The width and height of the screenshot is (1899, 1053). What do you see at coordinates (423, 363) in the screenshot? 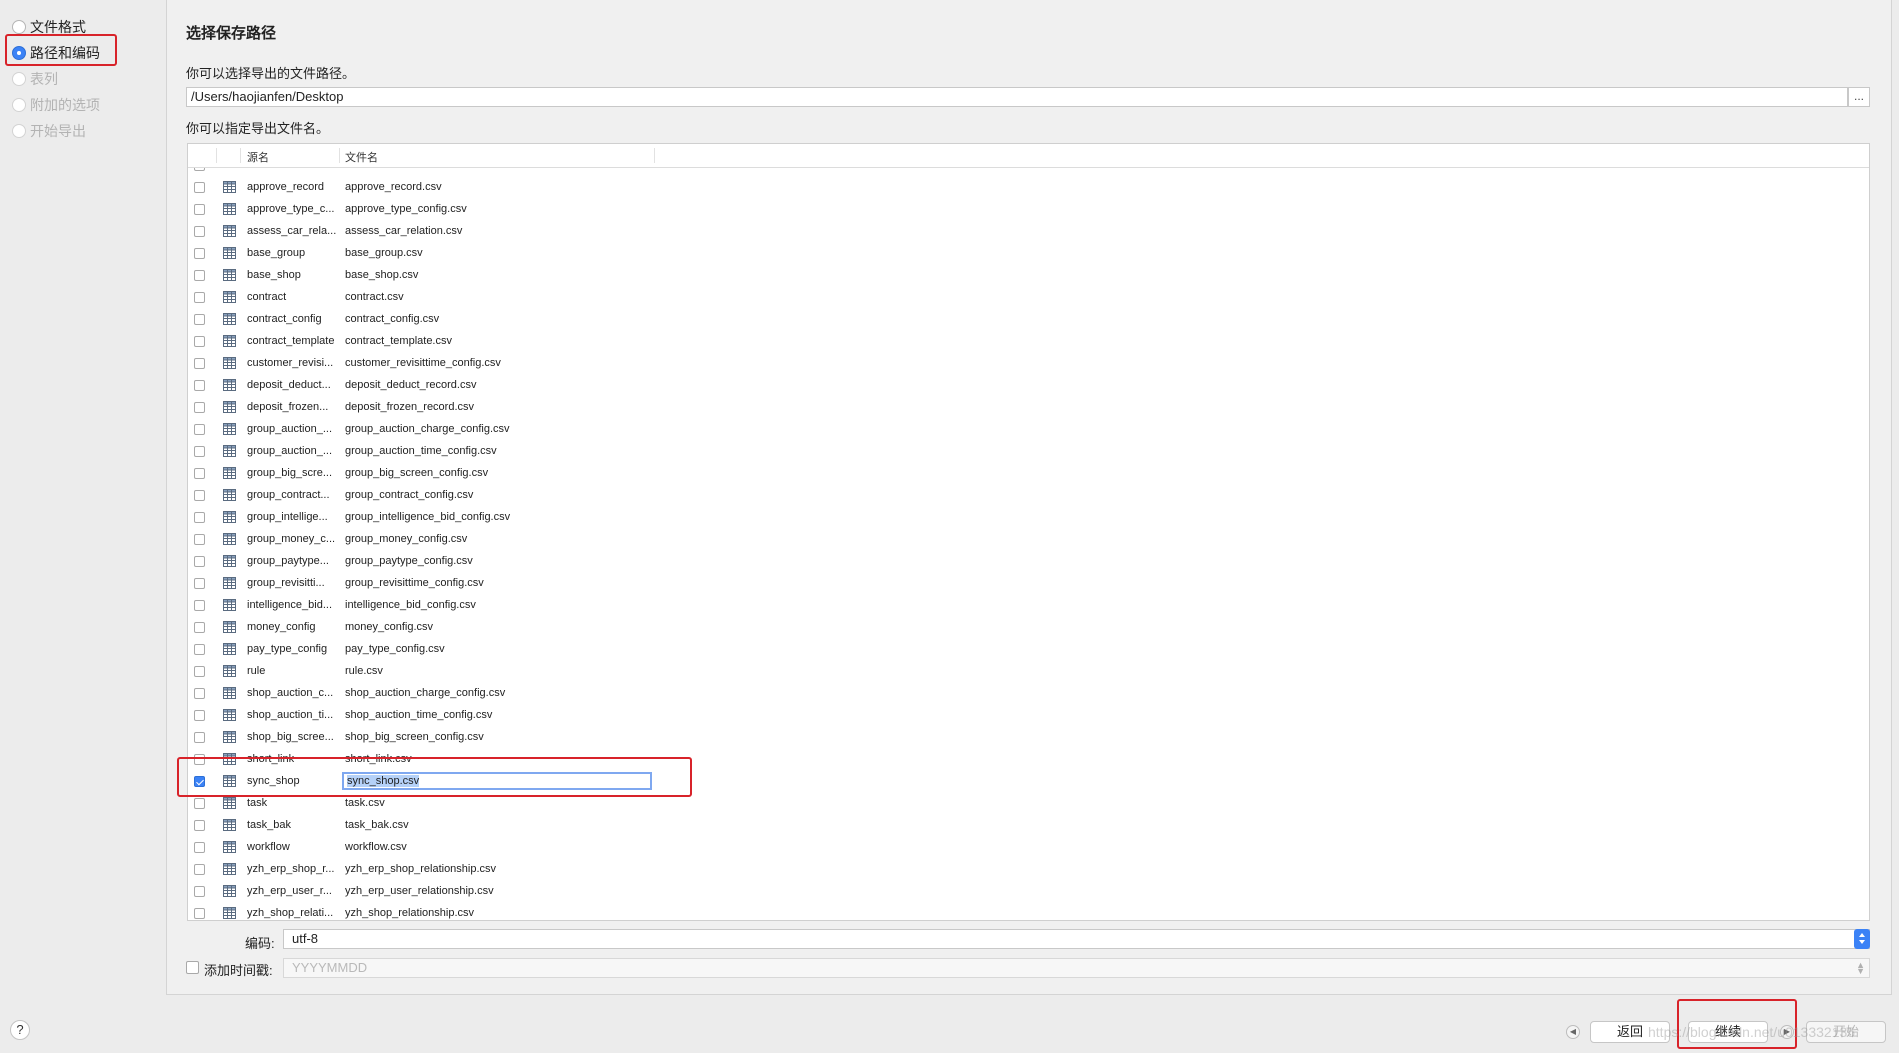
I see `row-file-name: customer_revisittime_config.csv` at bounding box center [423, 363].